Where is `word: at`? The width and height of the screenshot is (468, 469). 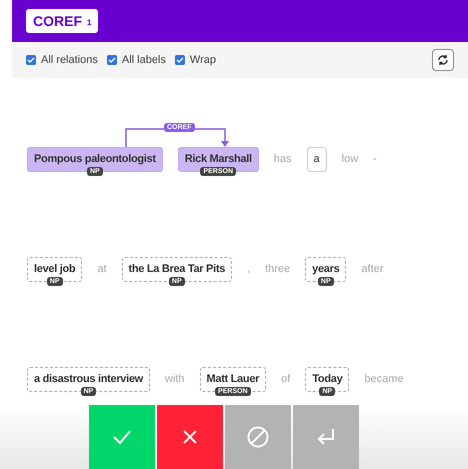
word: at is located at coordinates (102, 270).